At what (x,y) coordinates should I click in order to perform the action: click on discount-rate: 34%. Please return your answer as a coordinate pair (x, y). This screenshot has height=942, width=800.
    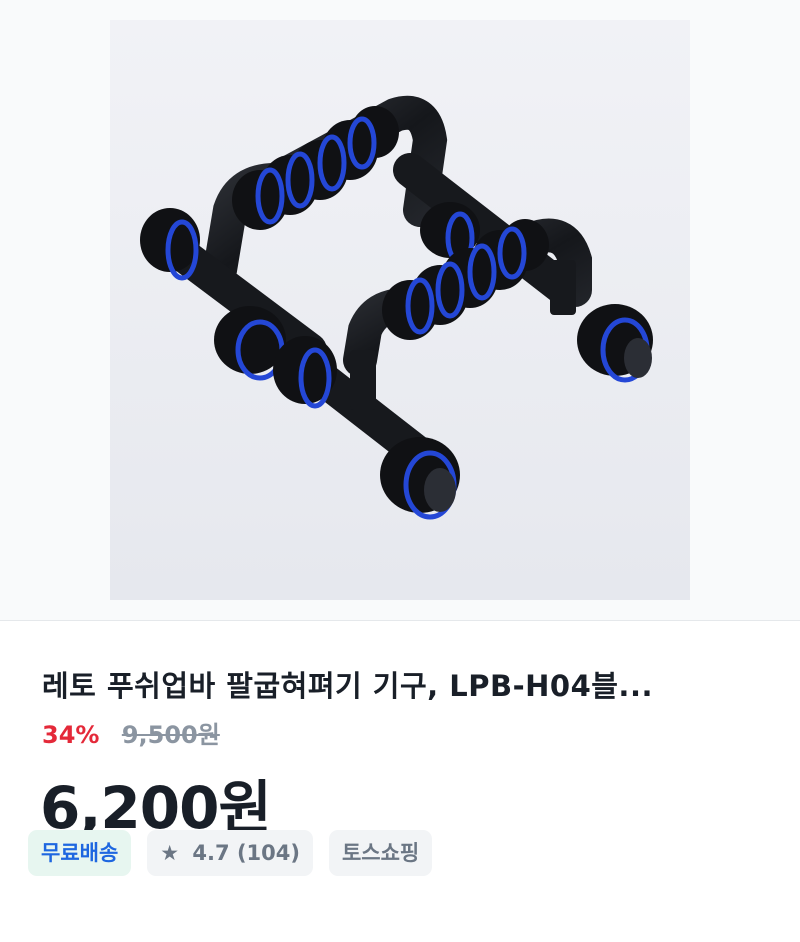
    Looking at the image, I should click on (71, 735).